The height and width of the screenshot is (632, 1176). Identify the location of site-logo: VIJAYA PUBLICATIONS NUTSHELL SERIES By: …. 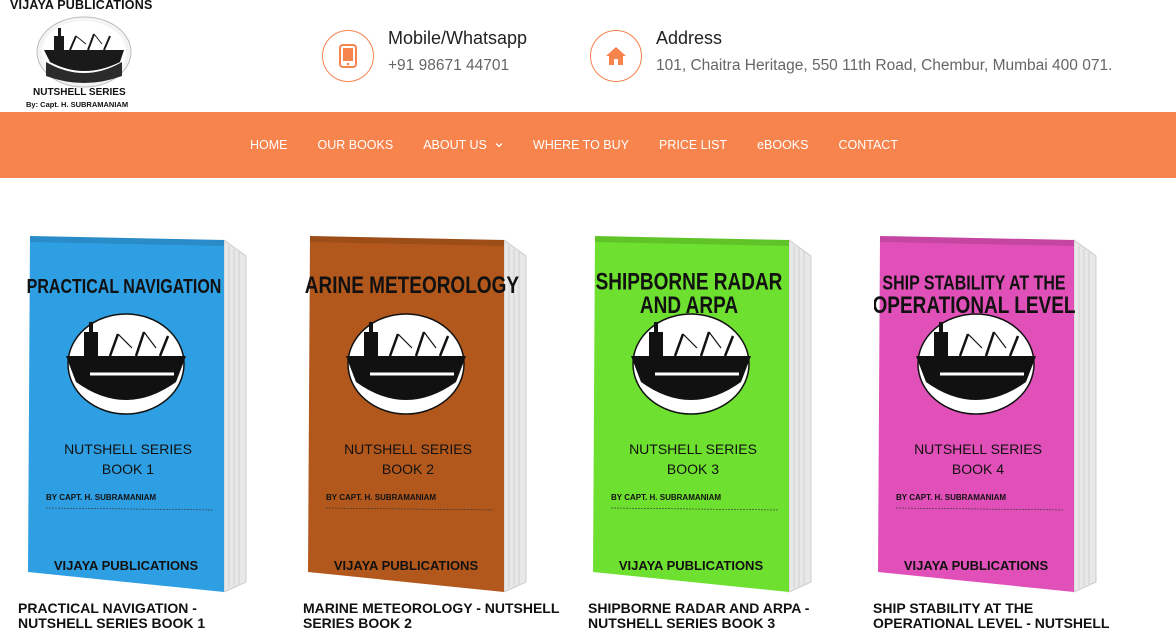
(85, 56).